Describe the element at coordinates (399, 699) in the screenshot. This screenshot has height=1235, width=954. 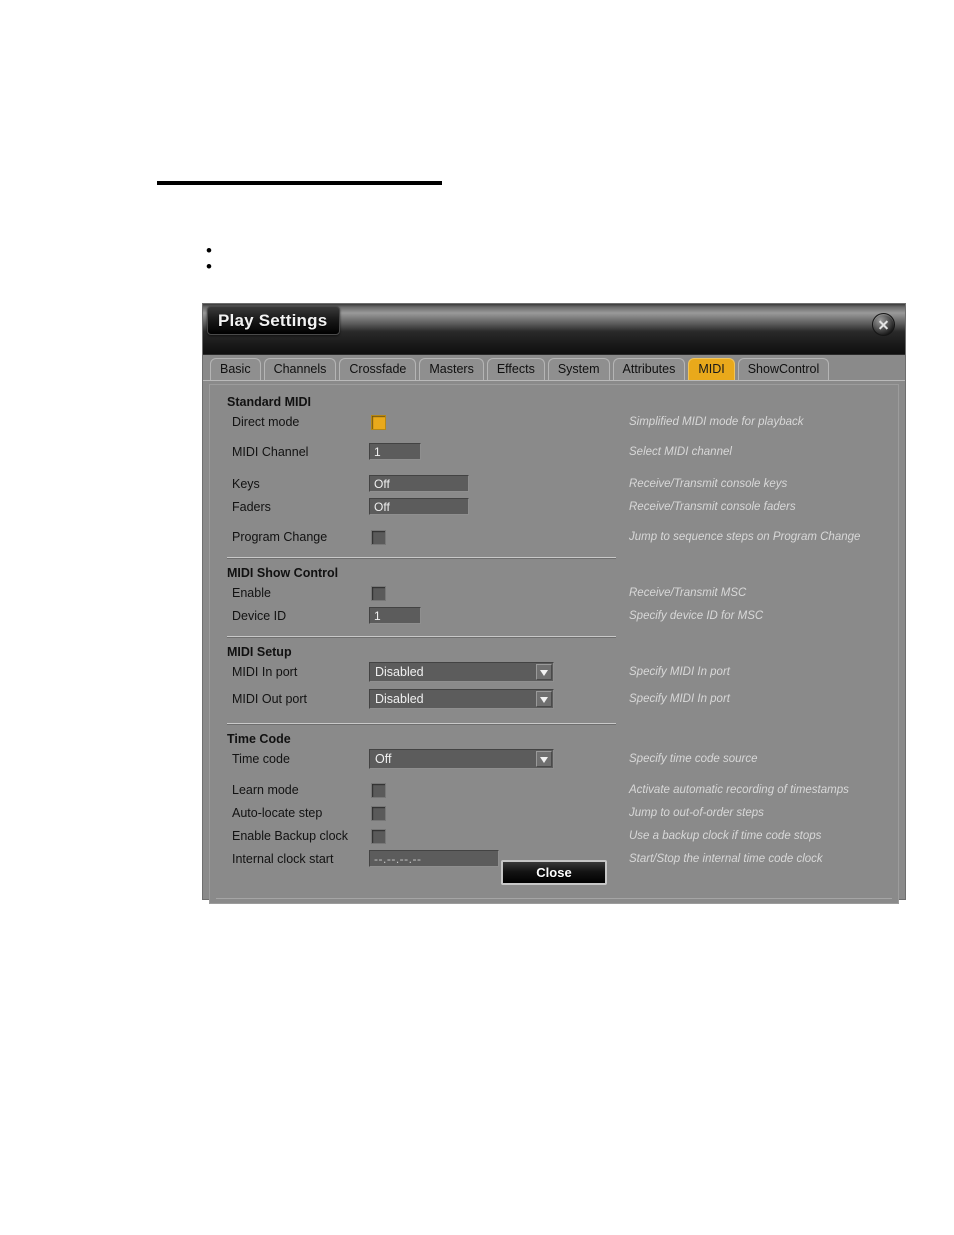
I see `select-midi-out-port-value: Disabled` at that location.